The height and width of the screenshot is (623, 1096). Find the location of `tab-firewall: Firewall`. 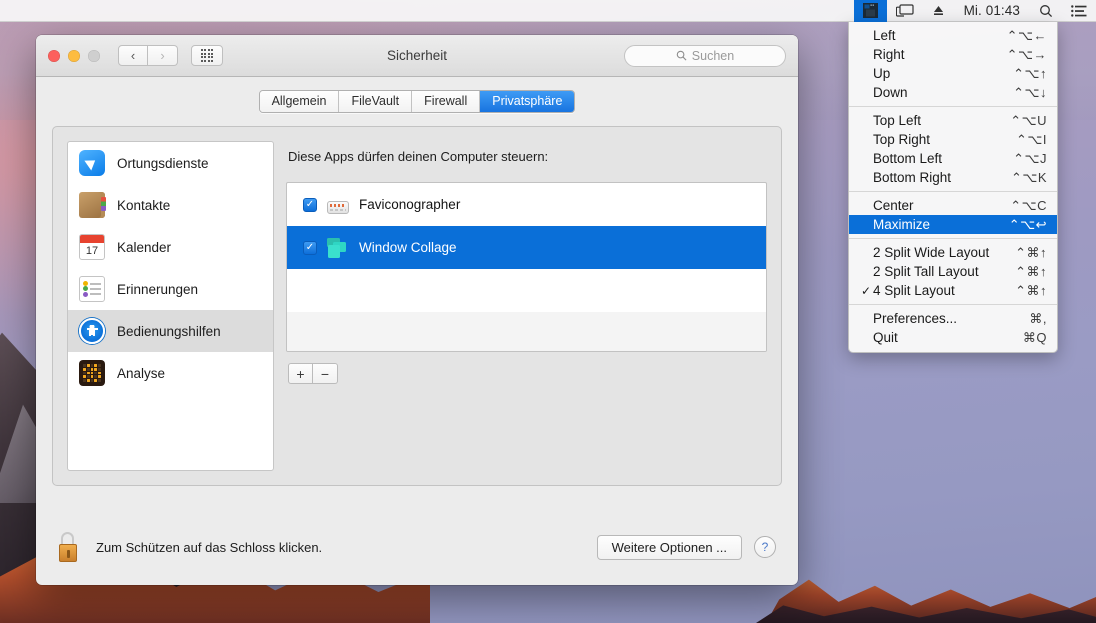

tab-firewall: Firewall is located at coordinates (445, 101).